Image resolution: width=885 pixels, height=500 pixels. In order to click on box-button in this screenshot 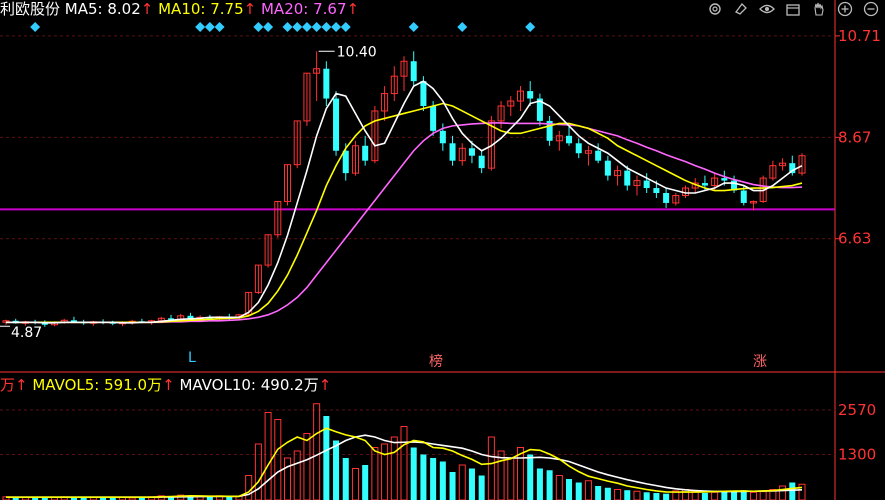, I will do `click(793, 9)`.